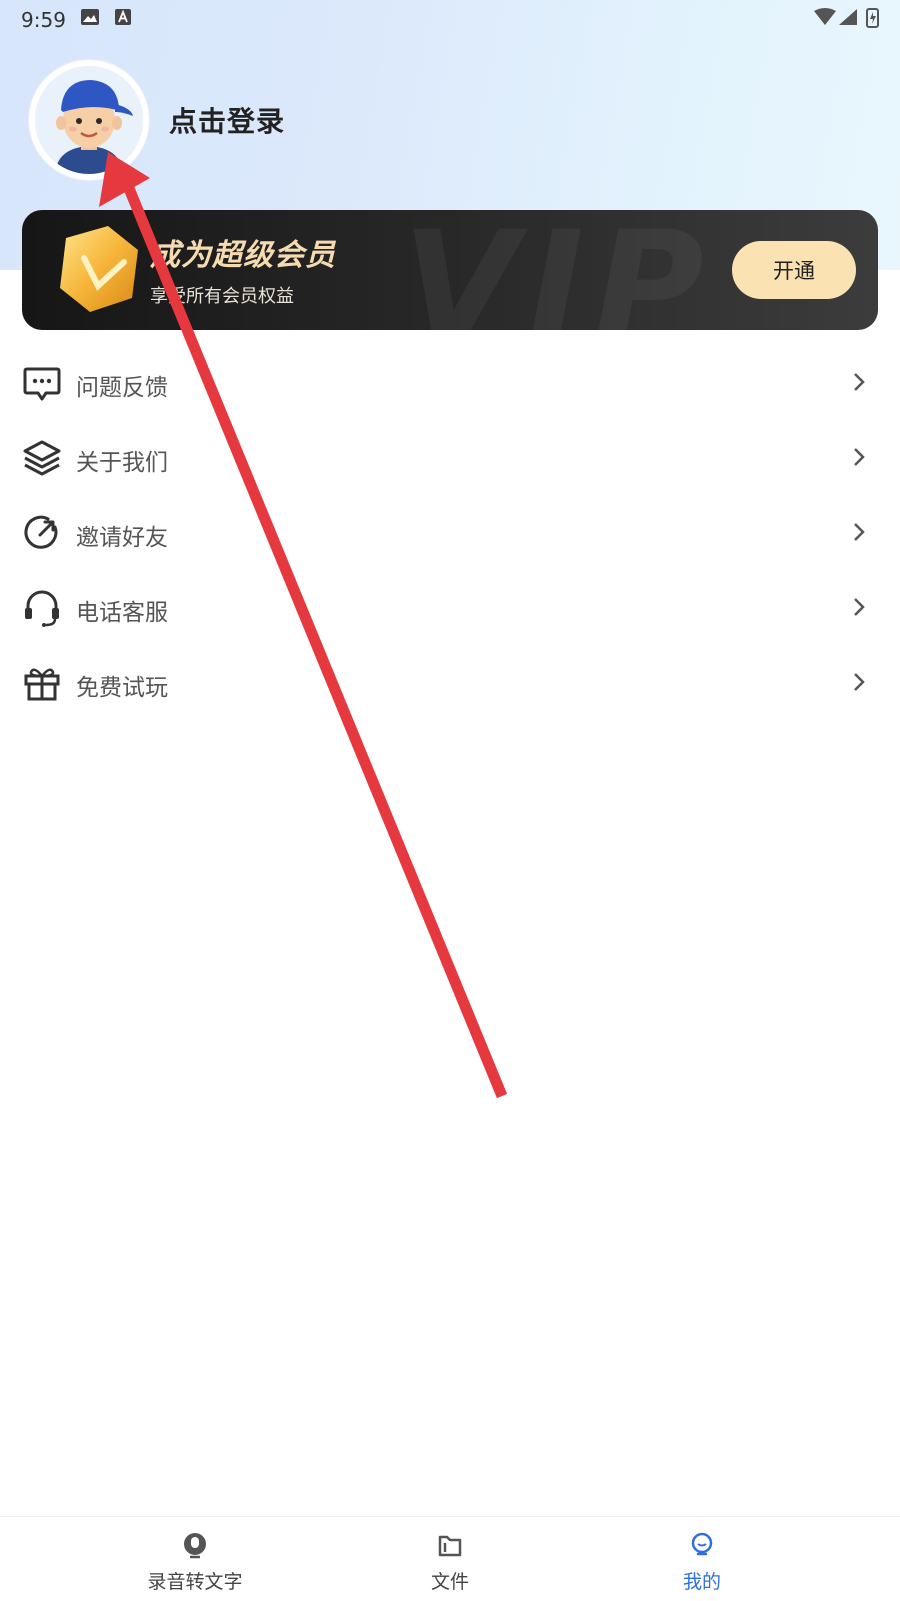 The image size is (900, 1601). I want to click on menu-label: 免费试玩, so click(122, 688).